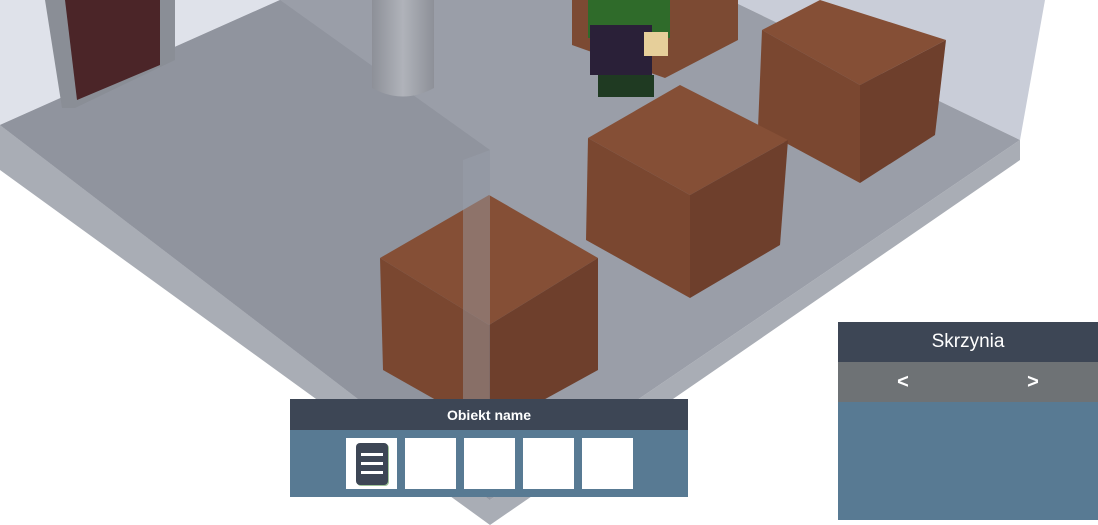 The height and width of the screenshot is (525, 1098). Describe the element at coordinates (1033, 382) in the screenshot. I see `next-button: >` at that location.